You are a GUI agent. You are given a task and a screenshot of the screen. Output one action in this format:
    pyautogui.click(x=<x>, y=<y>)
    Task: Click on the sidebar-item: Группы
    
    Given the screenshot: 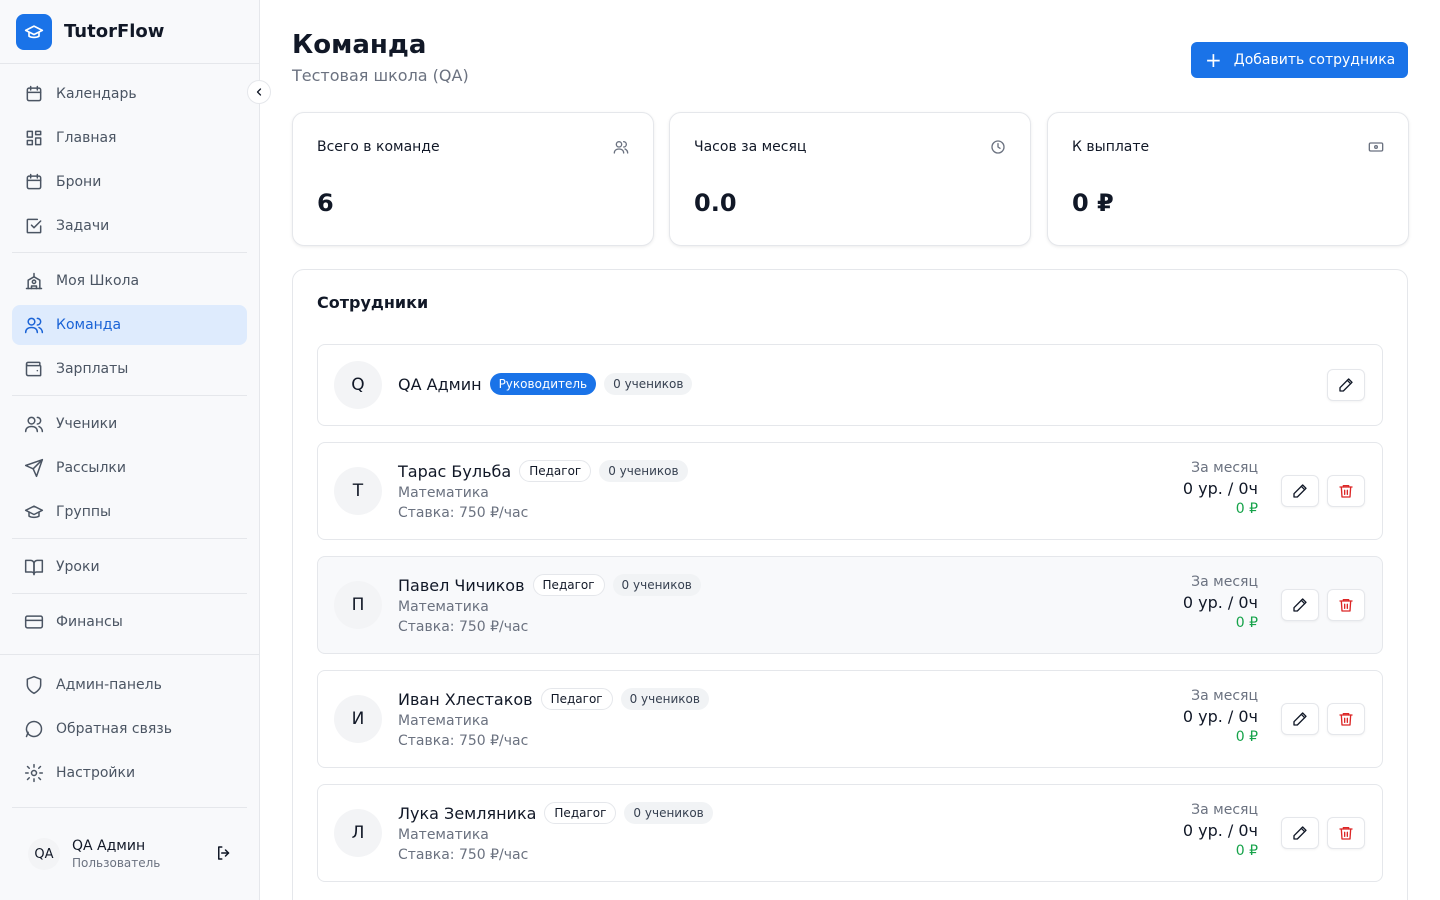 What is the action you would take?
    pyautogui.click(x=129, y=512)
    